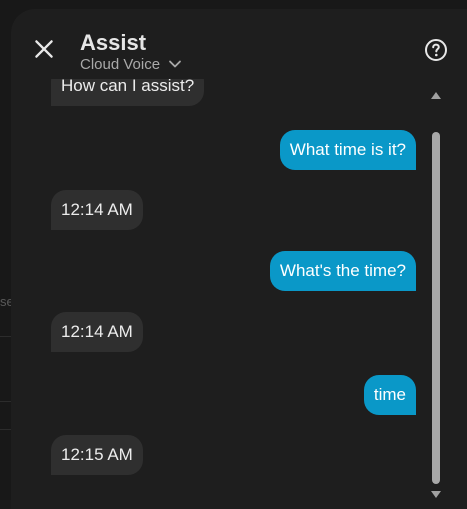 This screenshot has height=509, width=467. I want to click on conversation-scrollbar, so click(436, 298).